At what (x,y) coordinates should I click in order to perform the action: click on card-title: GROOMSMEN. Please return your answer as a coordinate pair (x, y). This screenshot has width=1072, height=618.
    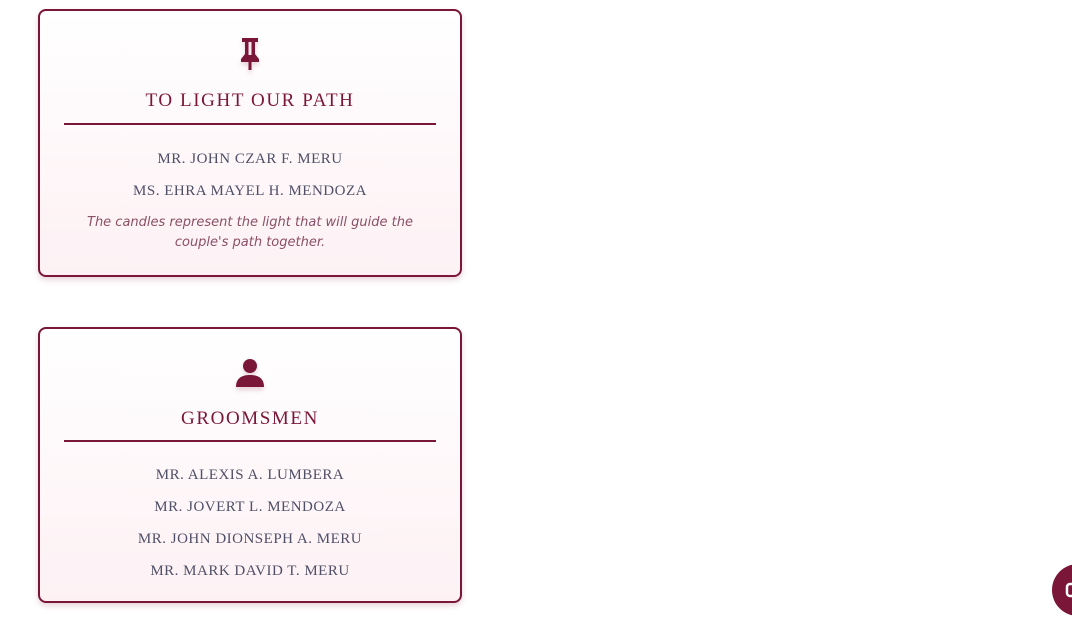
    Looking at the image, I should click on (250, 418).